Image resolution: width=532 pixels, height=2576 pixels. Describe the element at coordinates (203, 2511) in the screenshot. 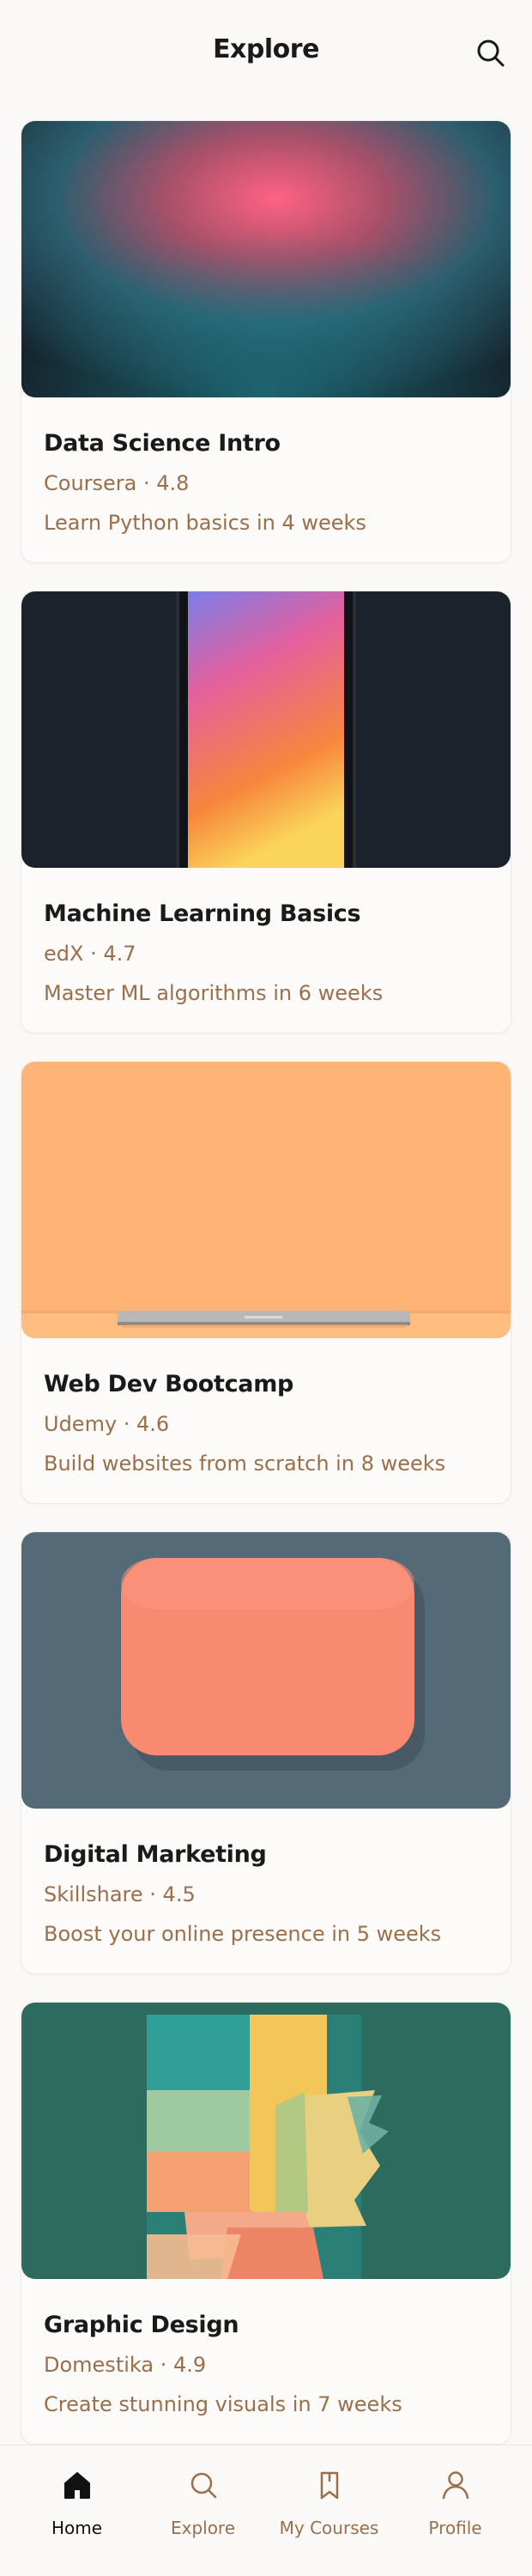

I see `tab-explore: Explore` at that location.